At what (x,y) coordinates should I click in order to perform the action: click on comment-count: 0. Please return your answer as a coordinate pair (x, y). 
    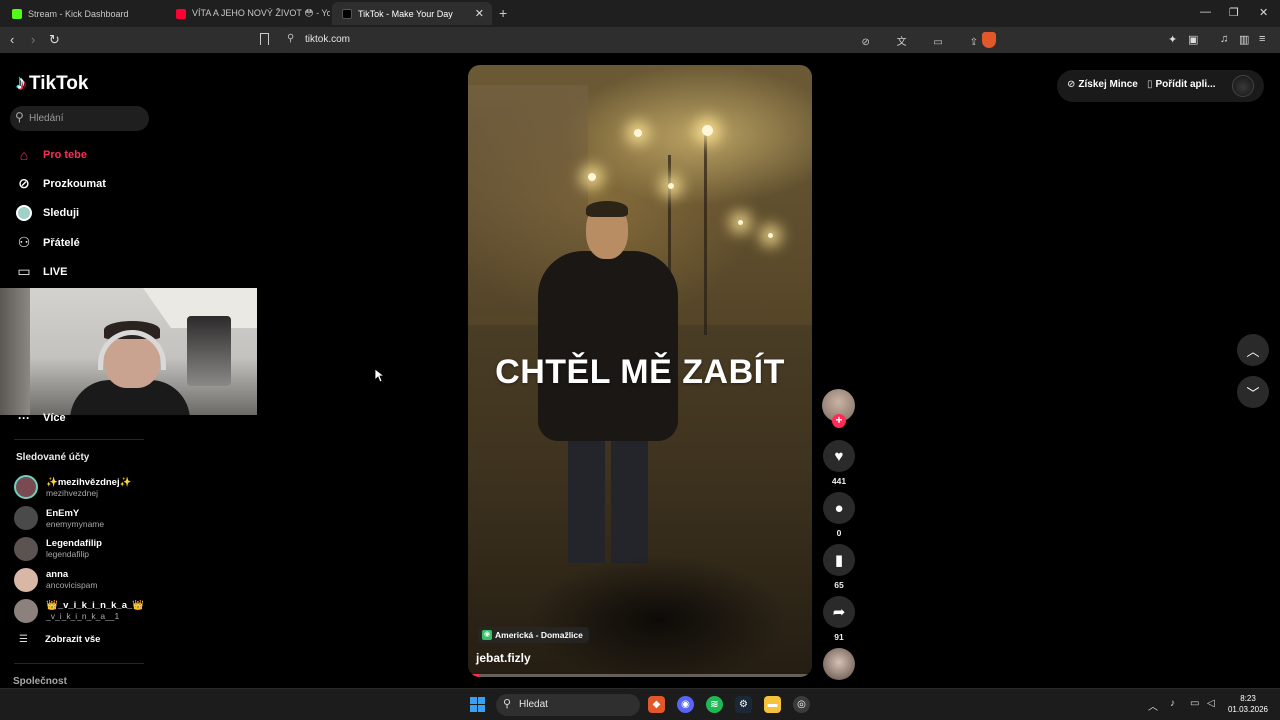
    Looking at the image, I should click on (839, 533).